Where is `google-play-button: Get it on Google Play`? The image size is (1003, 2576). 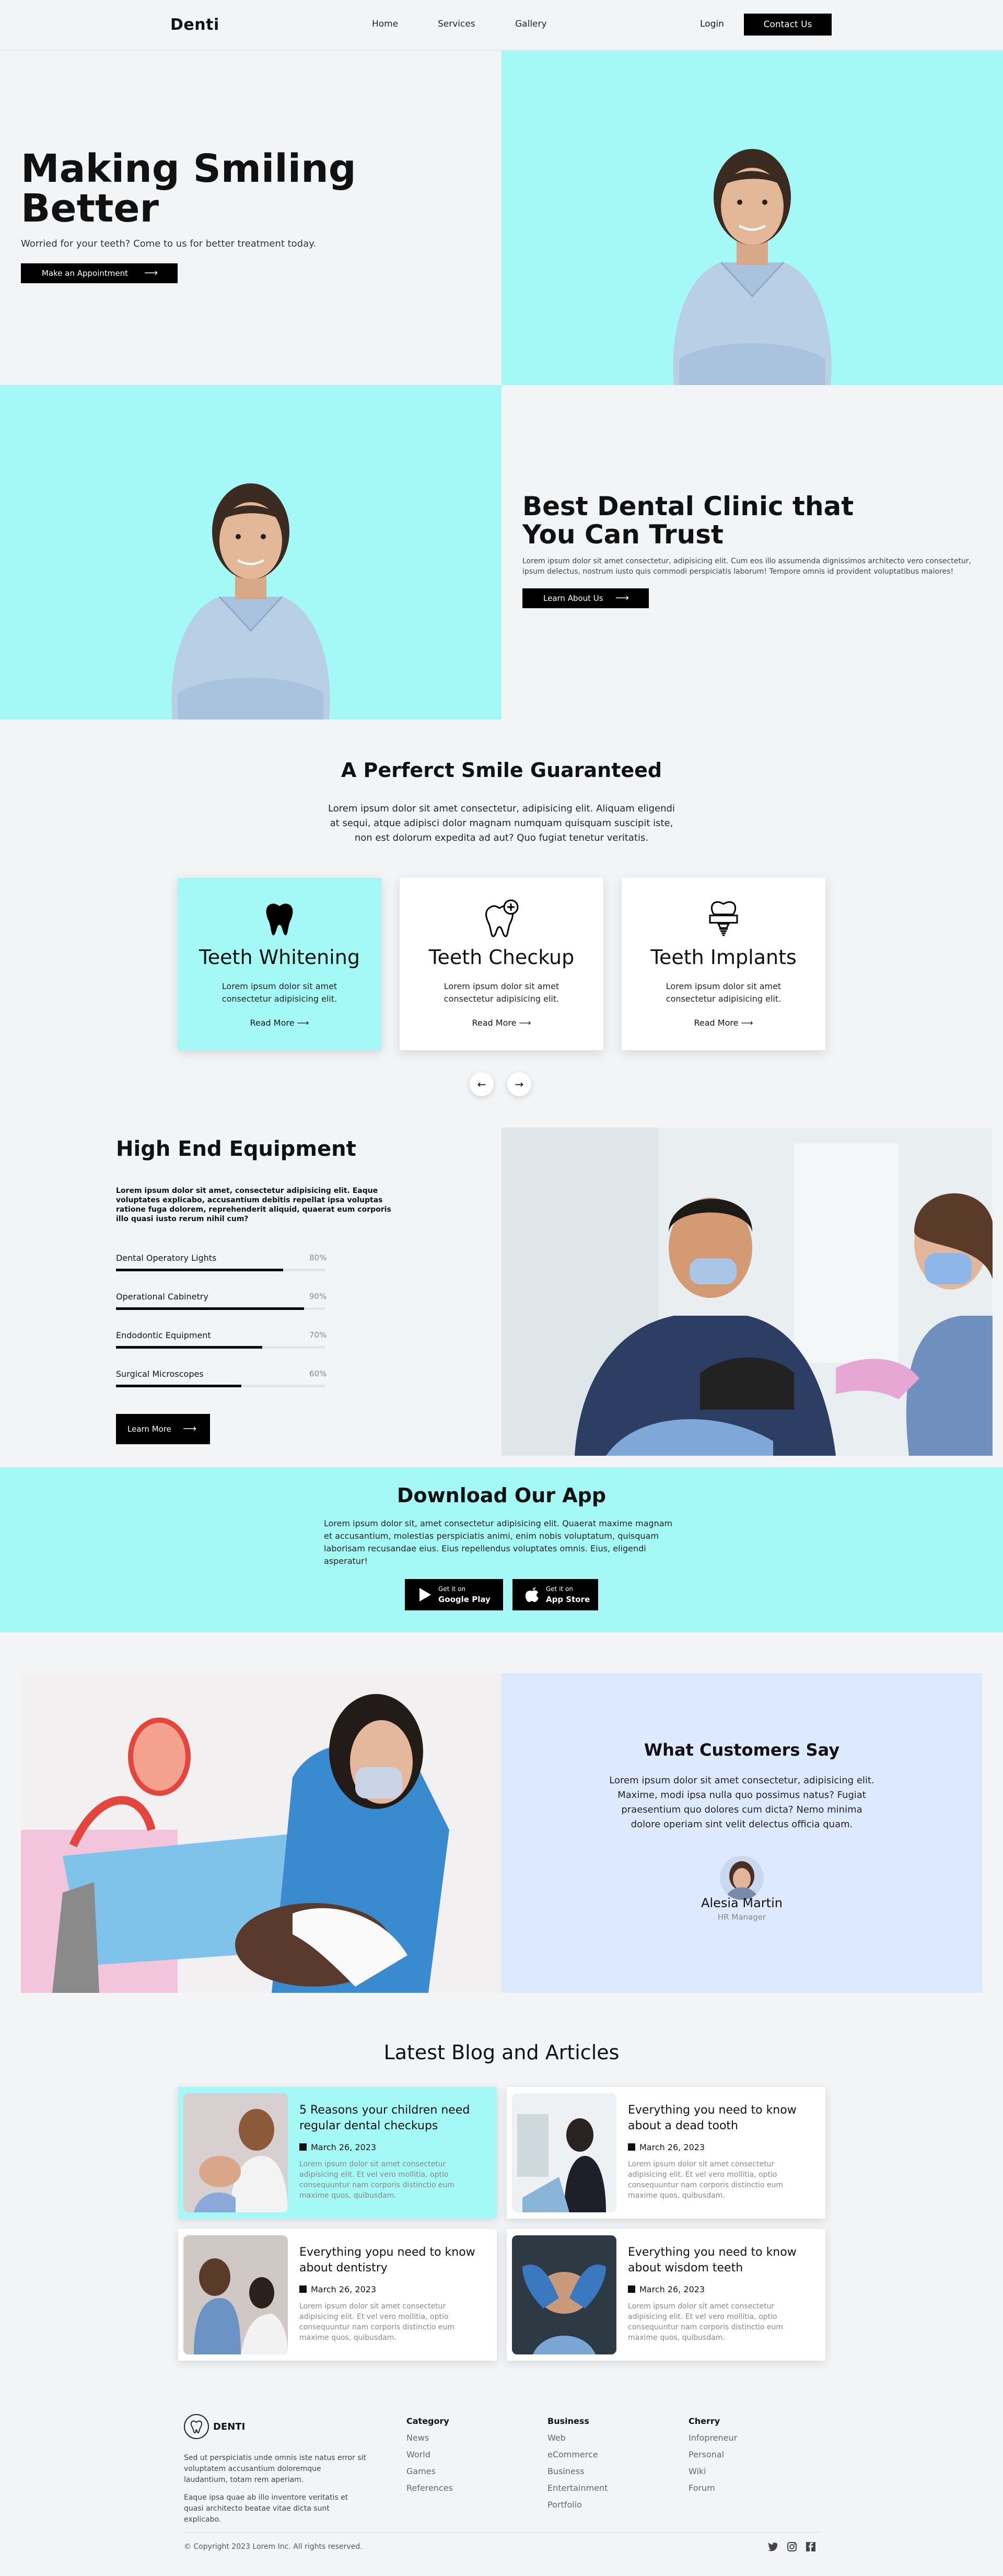
google-play-button: Get it on Google Play is located at coordinates (454, 1594).